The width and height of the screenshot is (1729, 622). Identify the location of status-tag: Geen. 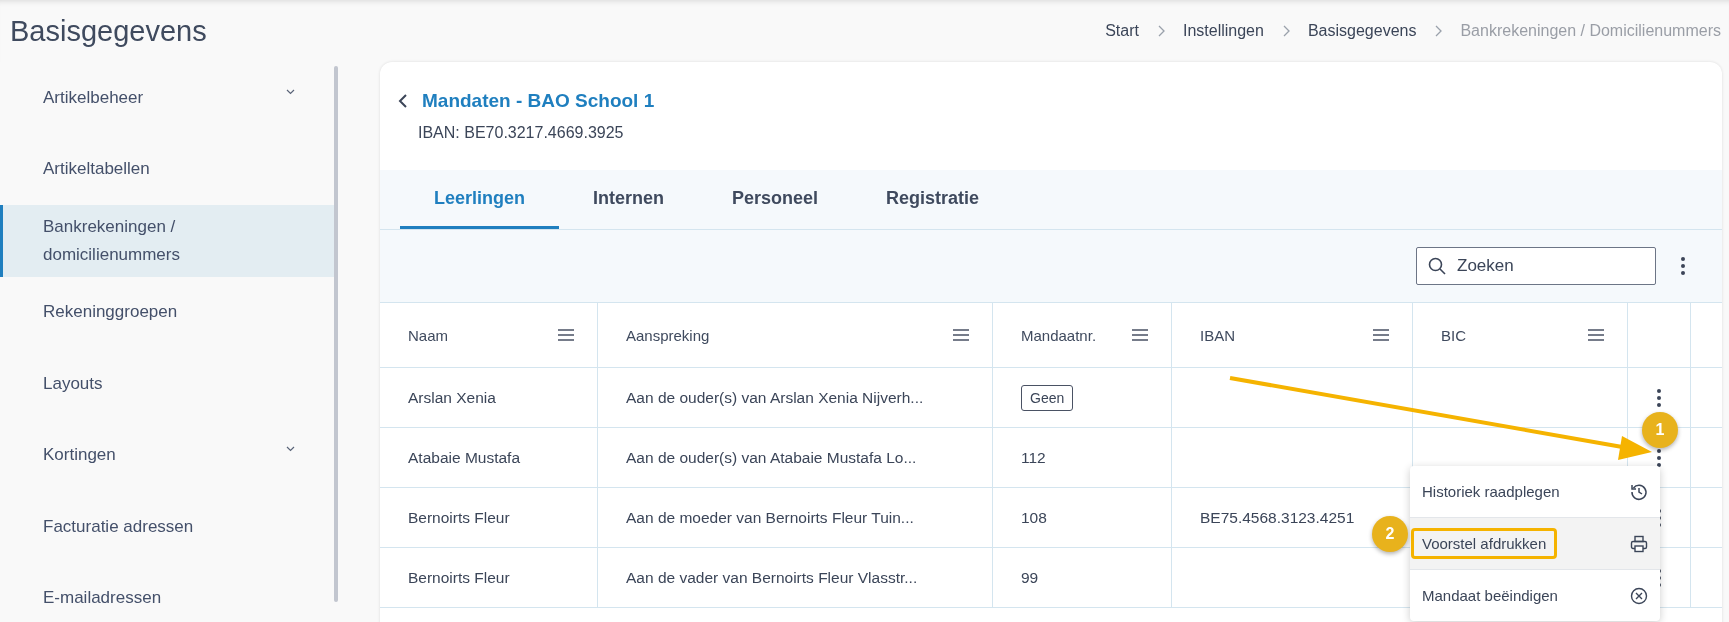
(1047, 397).